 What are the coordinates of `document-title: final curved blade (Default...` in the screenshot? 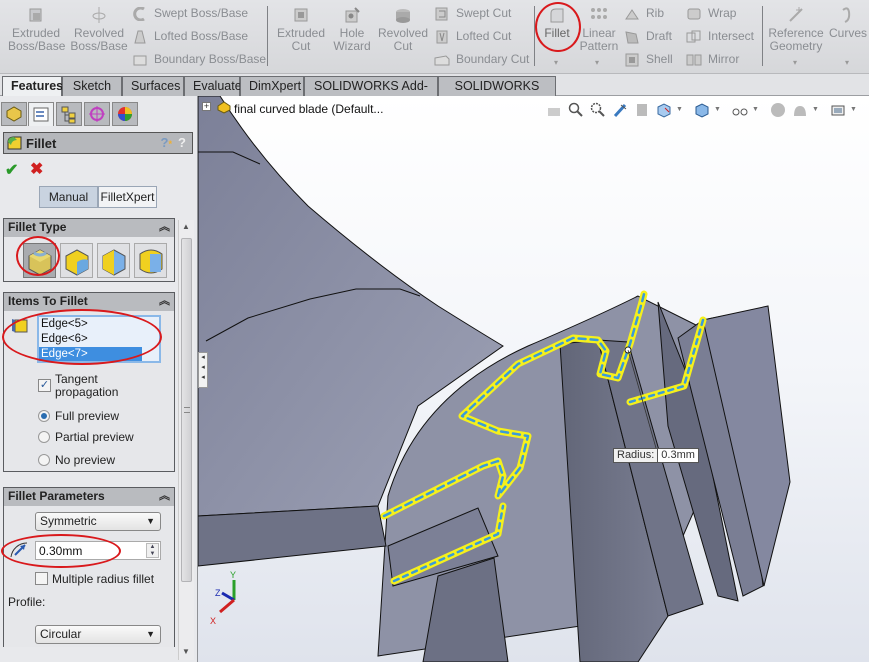 It's located at (308, 109).